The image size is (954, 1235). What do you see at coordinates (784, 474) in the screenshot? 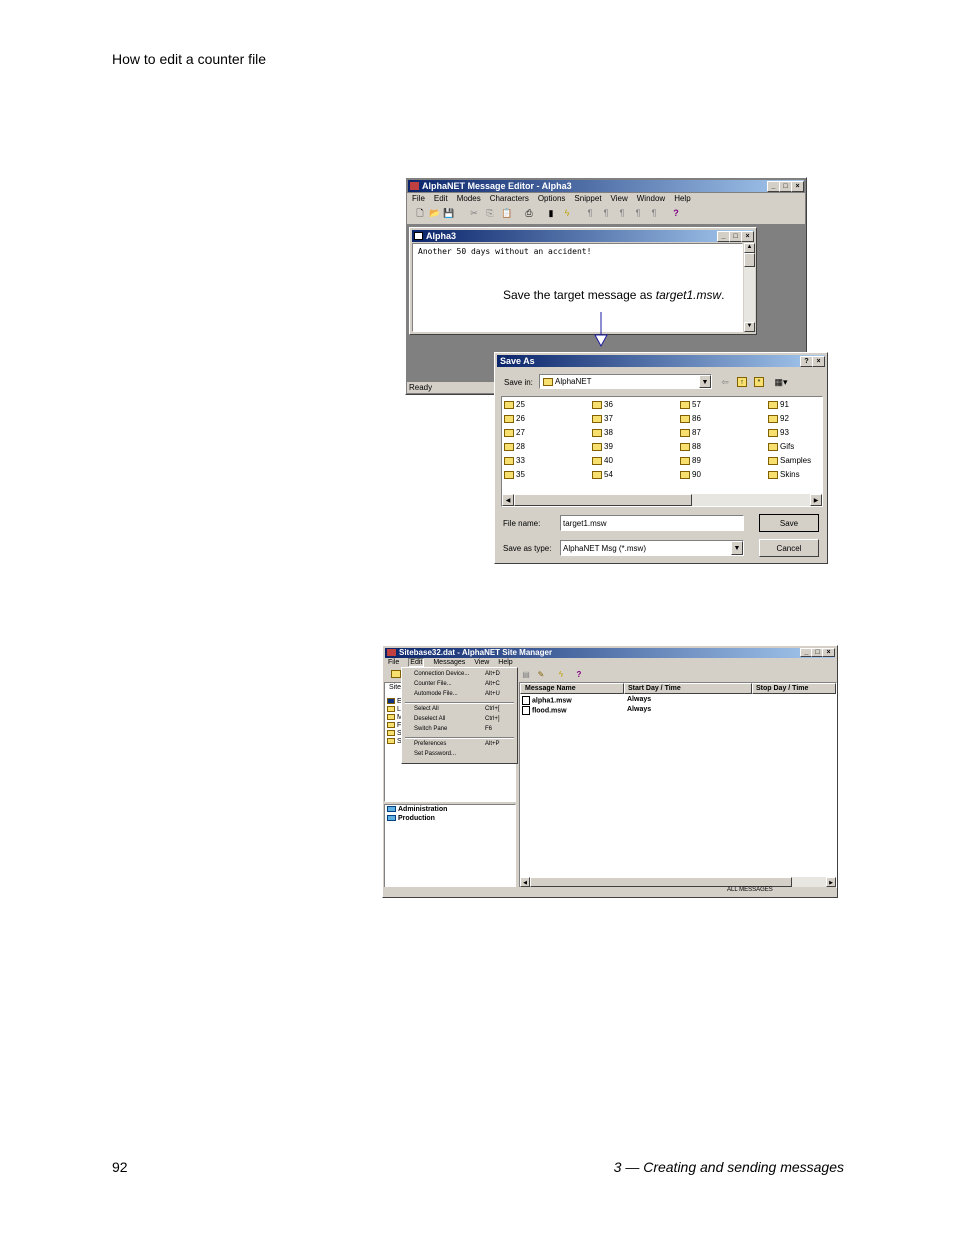
I see `folder-item: Skins` at bounding box center [784, 474].